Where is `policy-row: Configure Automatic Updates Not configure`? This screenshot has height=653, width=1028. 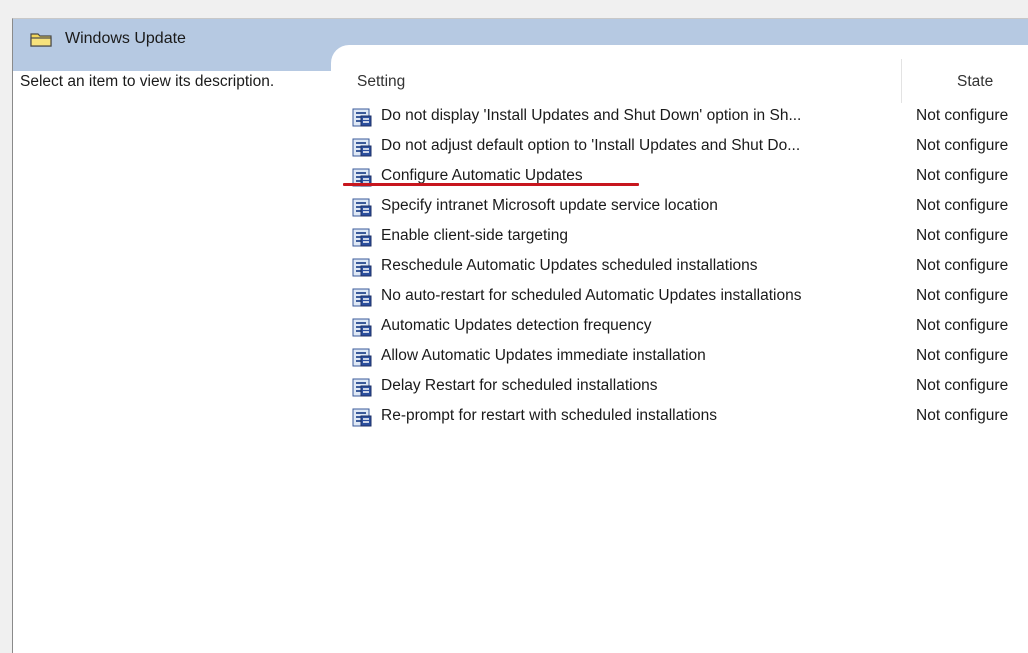 policy-row: Configure Automatic Updates Not configure is located at coordinates (689, 177).